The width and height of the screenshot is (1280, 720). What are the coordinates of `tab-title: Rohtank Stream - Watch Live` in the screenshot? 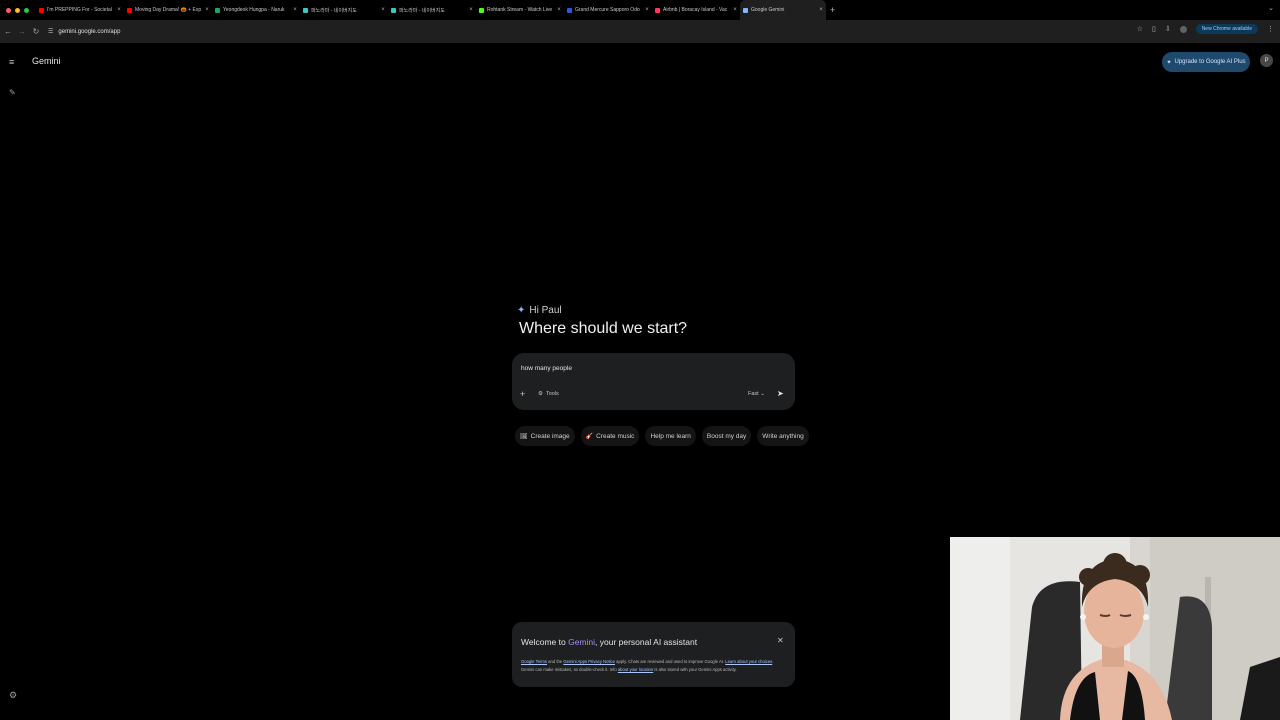 It's located at (520, 10).